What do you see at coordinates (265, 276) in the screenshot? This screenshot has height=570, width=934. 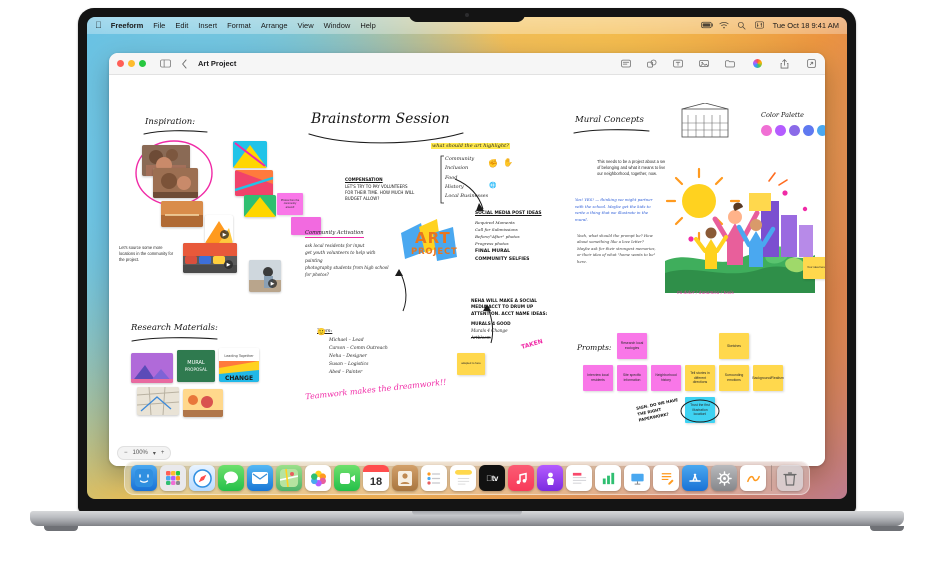 I see `photo-person-beach: ▶` at bounding box center [265, 276].